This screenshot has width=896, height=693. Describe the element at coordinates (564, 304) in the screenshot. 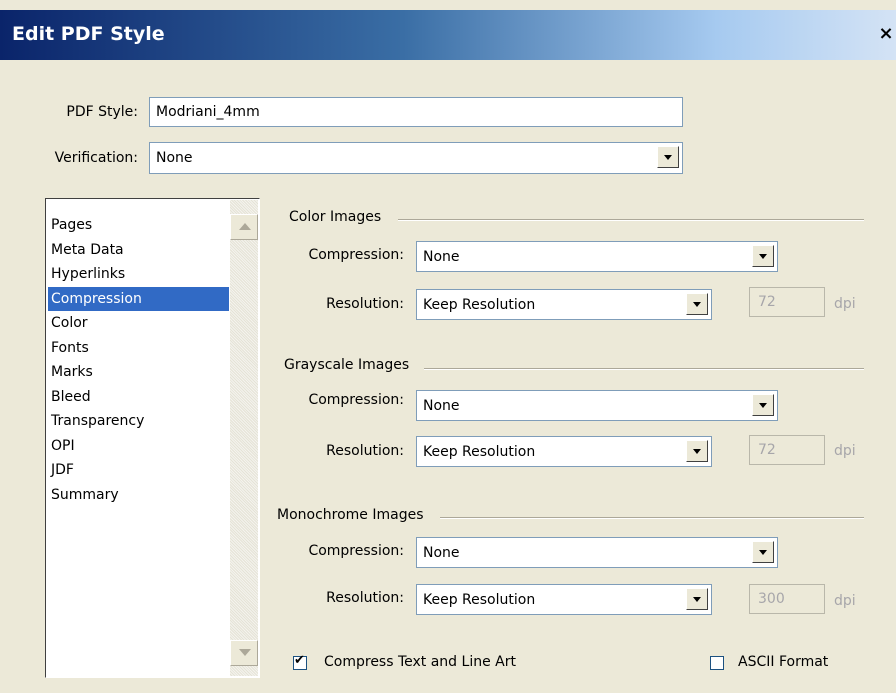

I see `color-resolution-dropdown: Keep Resolution` at that location.